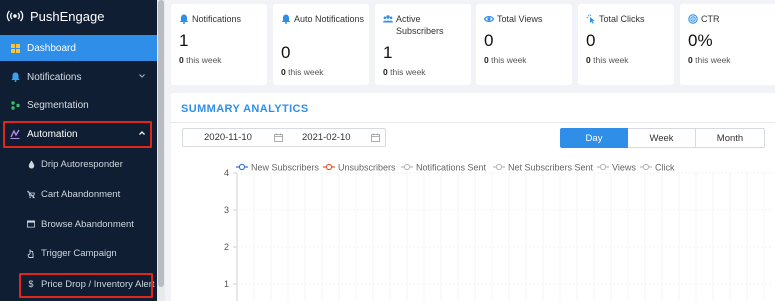 This screenshot has width=775, height=301. I want to click on sidebar-subitem-browse-abandonment: Browse Abandonment, so click(78, 224).